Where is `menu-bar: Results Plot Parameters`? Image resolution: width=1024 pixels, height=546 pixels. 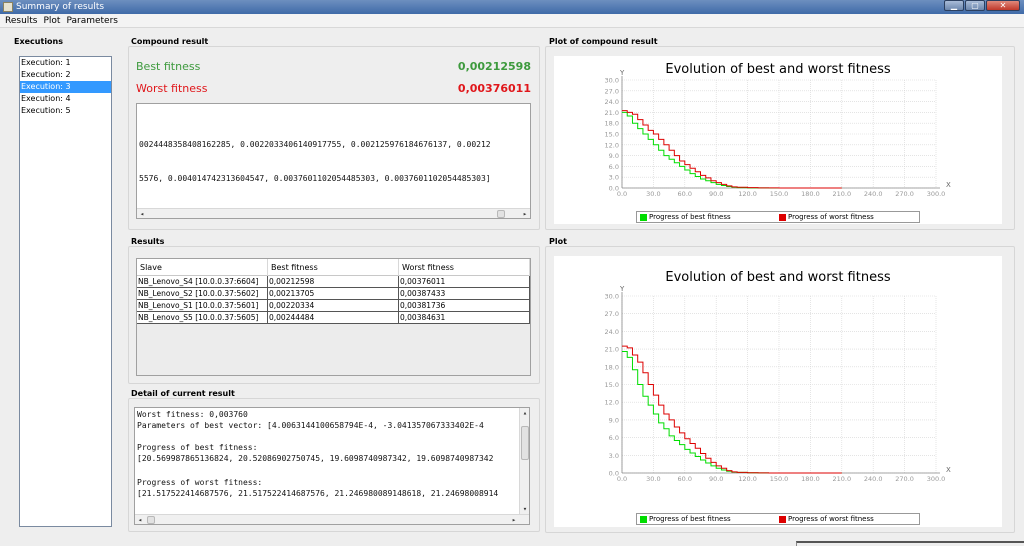 menu-bar: Results Plot Parameters is located at coordinates (512, 21).